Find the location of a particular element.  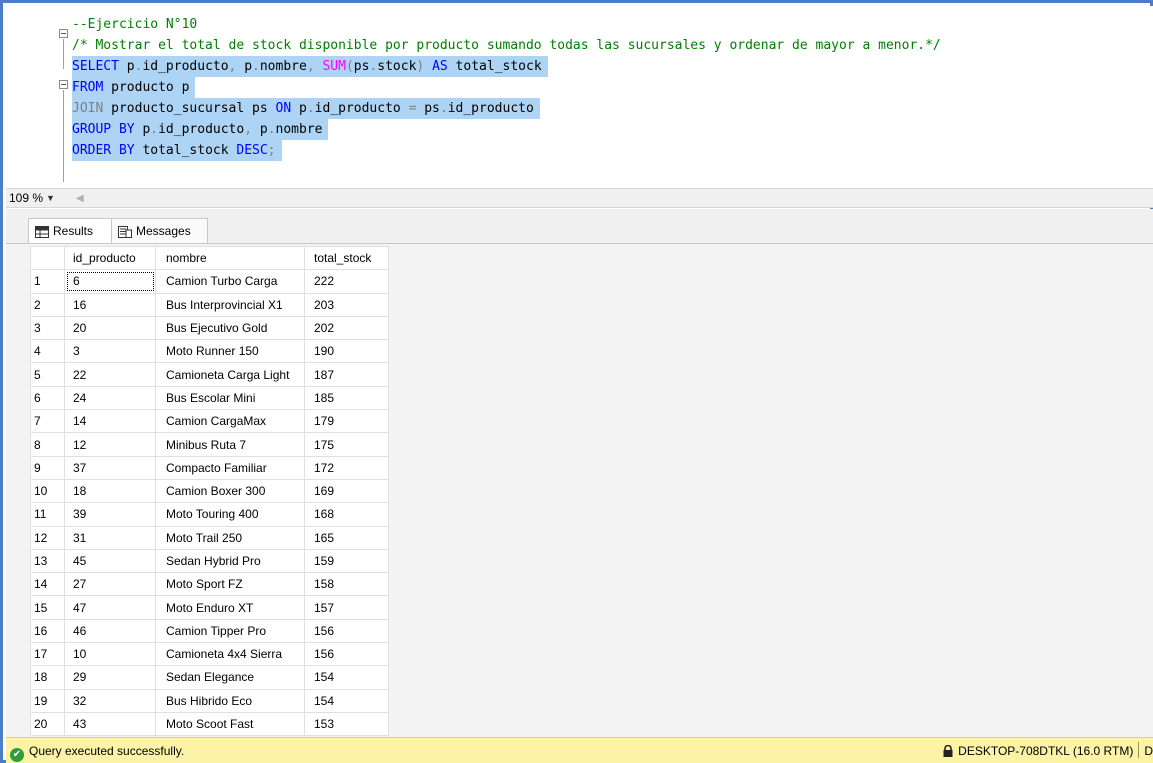

cell-total-stock: 190 is located at coordinates (346, 351).